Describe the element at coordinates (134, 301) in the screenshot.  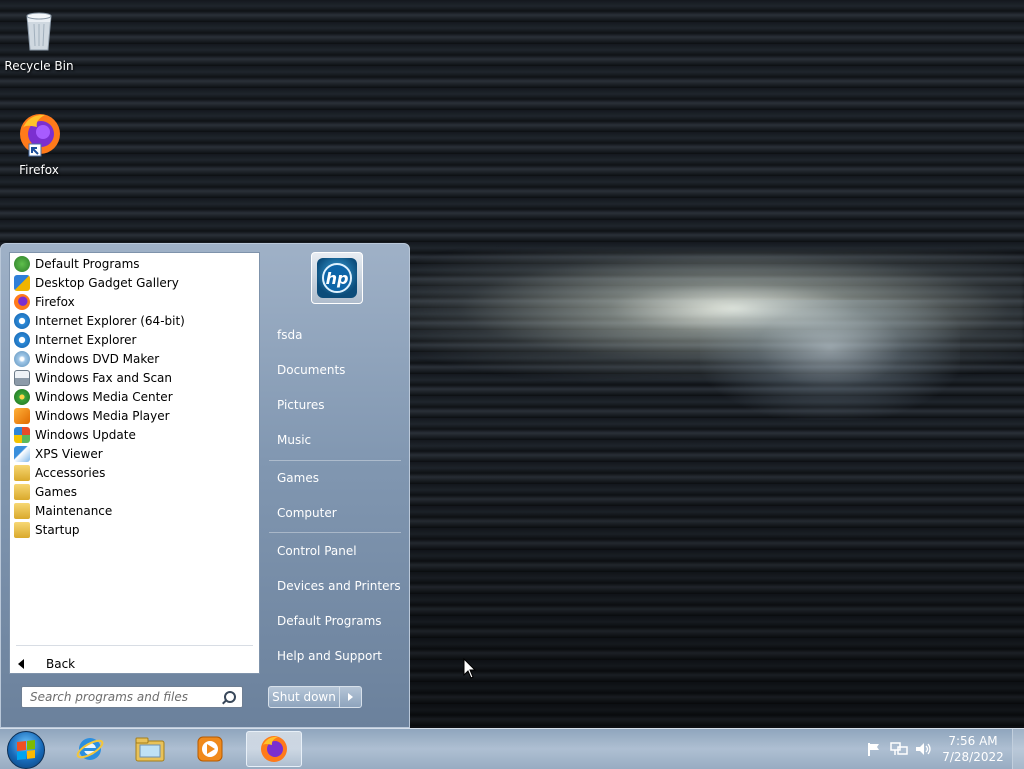
I see `program-item: Firefox` at that location.